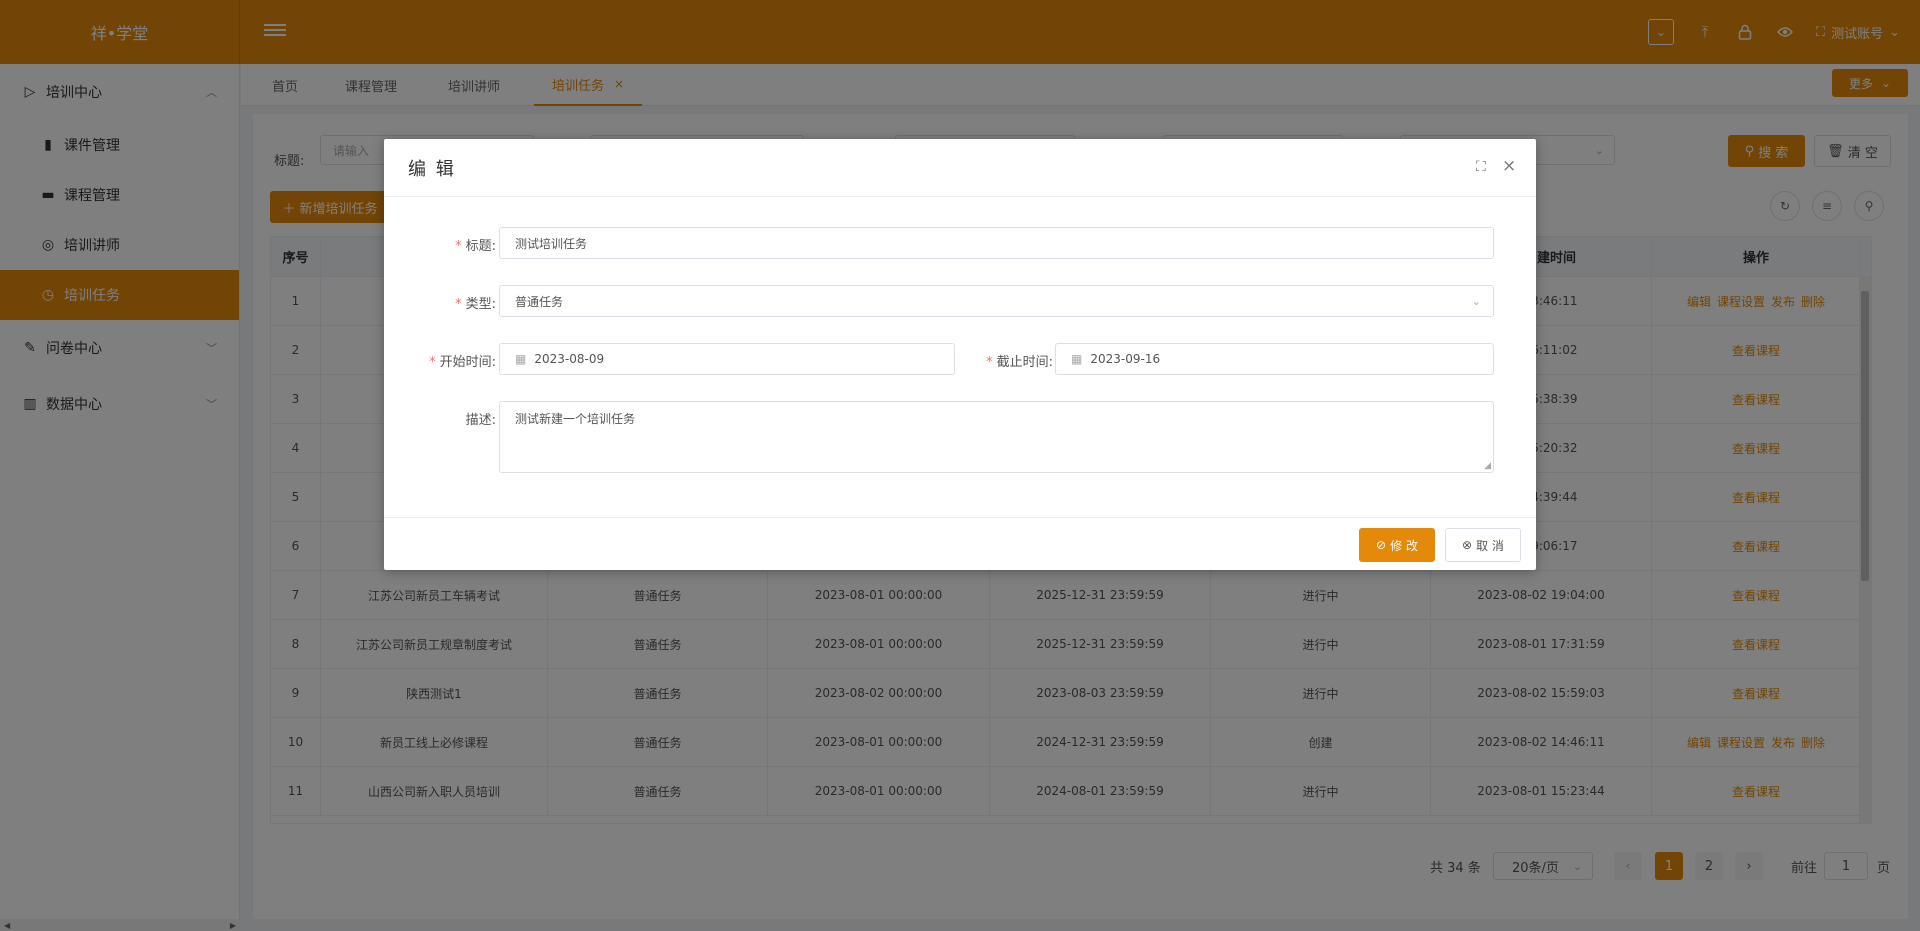  I want to click on title-input-value: 测试培训任务, so click(551, 243).